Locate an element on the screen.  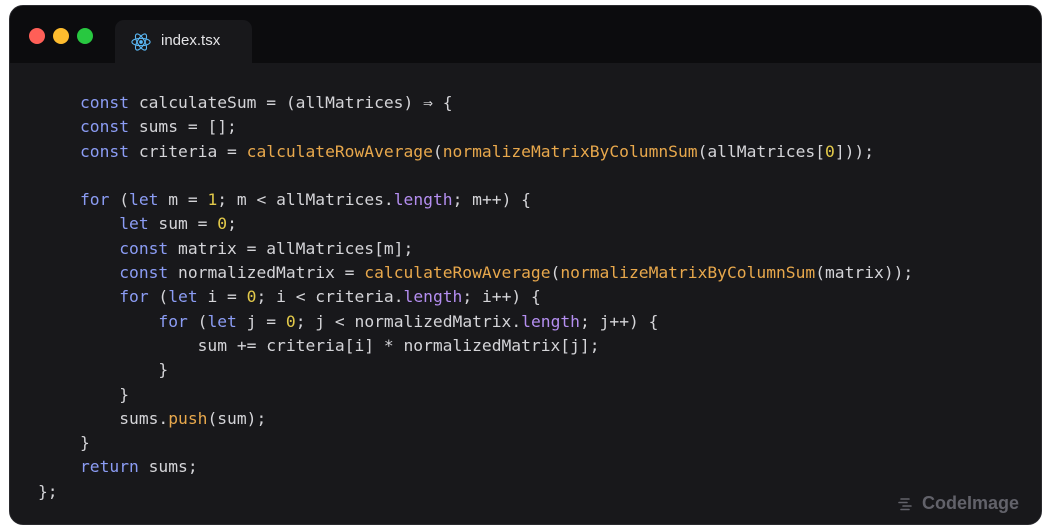
codeimage-watermark: CodeImage is located at coordinates (958, 503).